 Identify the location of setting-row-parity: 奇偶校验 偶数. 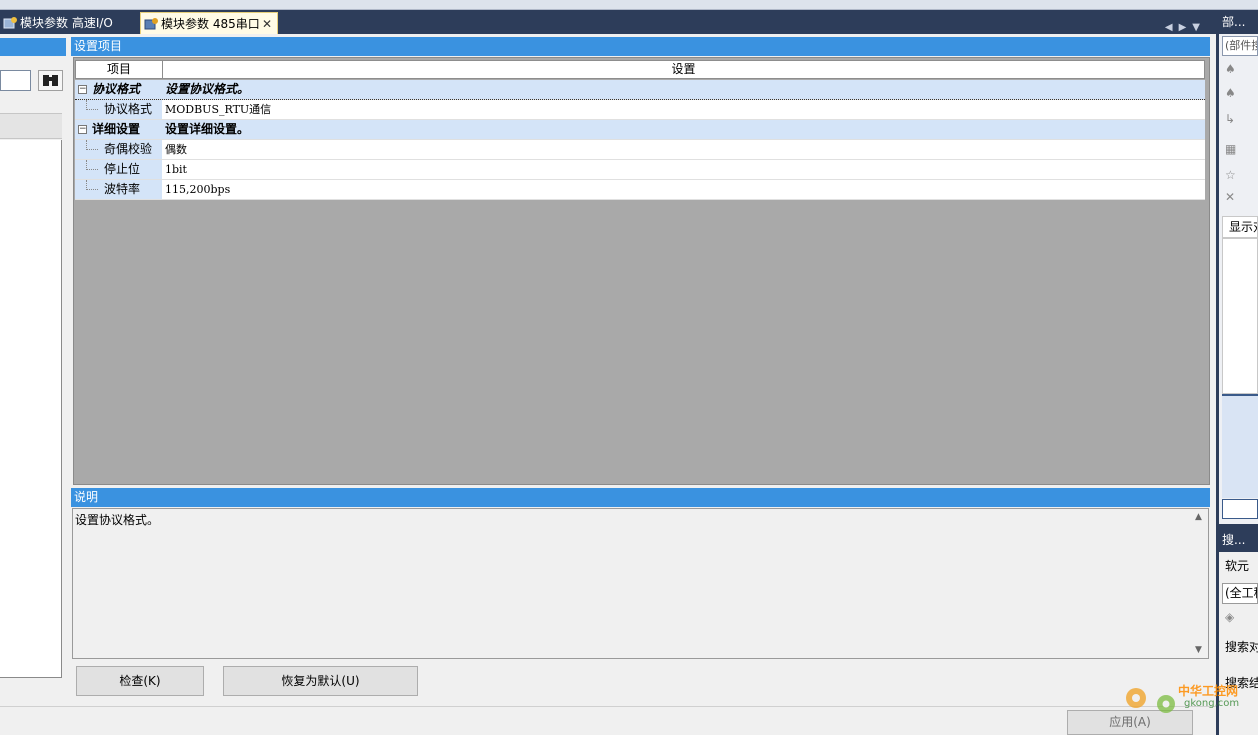
(640, 150).